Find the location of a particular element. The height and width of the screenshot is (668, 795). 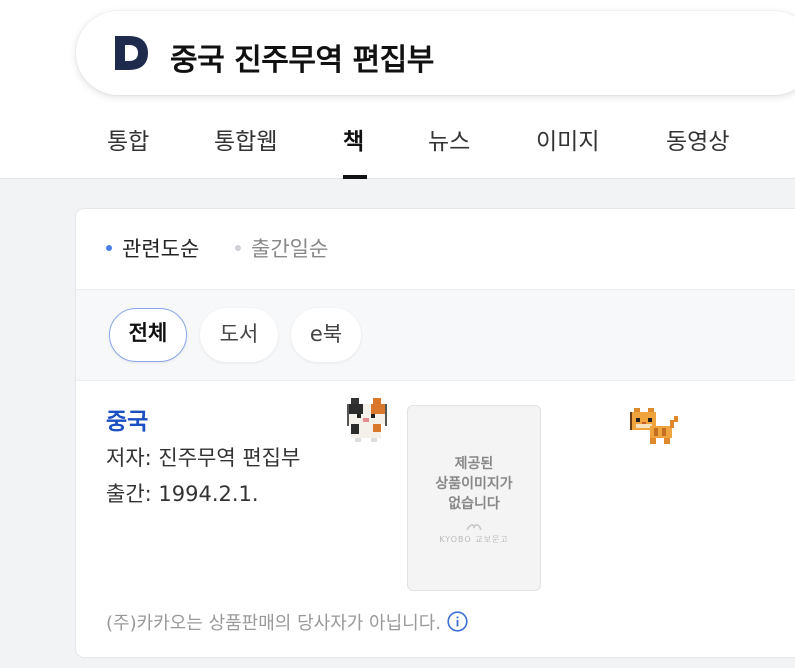

sort-options: 관련도순 출간일순 is located at coordinates (435, 249).